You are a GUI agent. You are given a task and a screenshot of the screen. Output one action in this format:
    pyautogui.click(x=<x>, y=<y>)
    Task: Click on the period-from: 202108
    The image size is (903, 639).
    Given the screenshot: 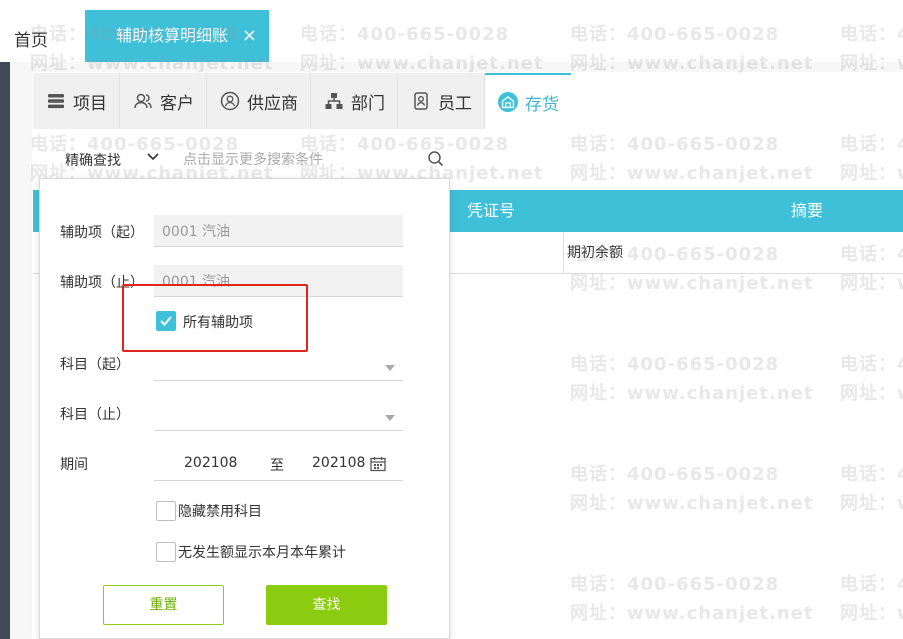 What is the action you would take?
    pyautogui.click(x=210, y=463)
    